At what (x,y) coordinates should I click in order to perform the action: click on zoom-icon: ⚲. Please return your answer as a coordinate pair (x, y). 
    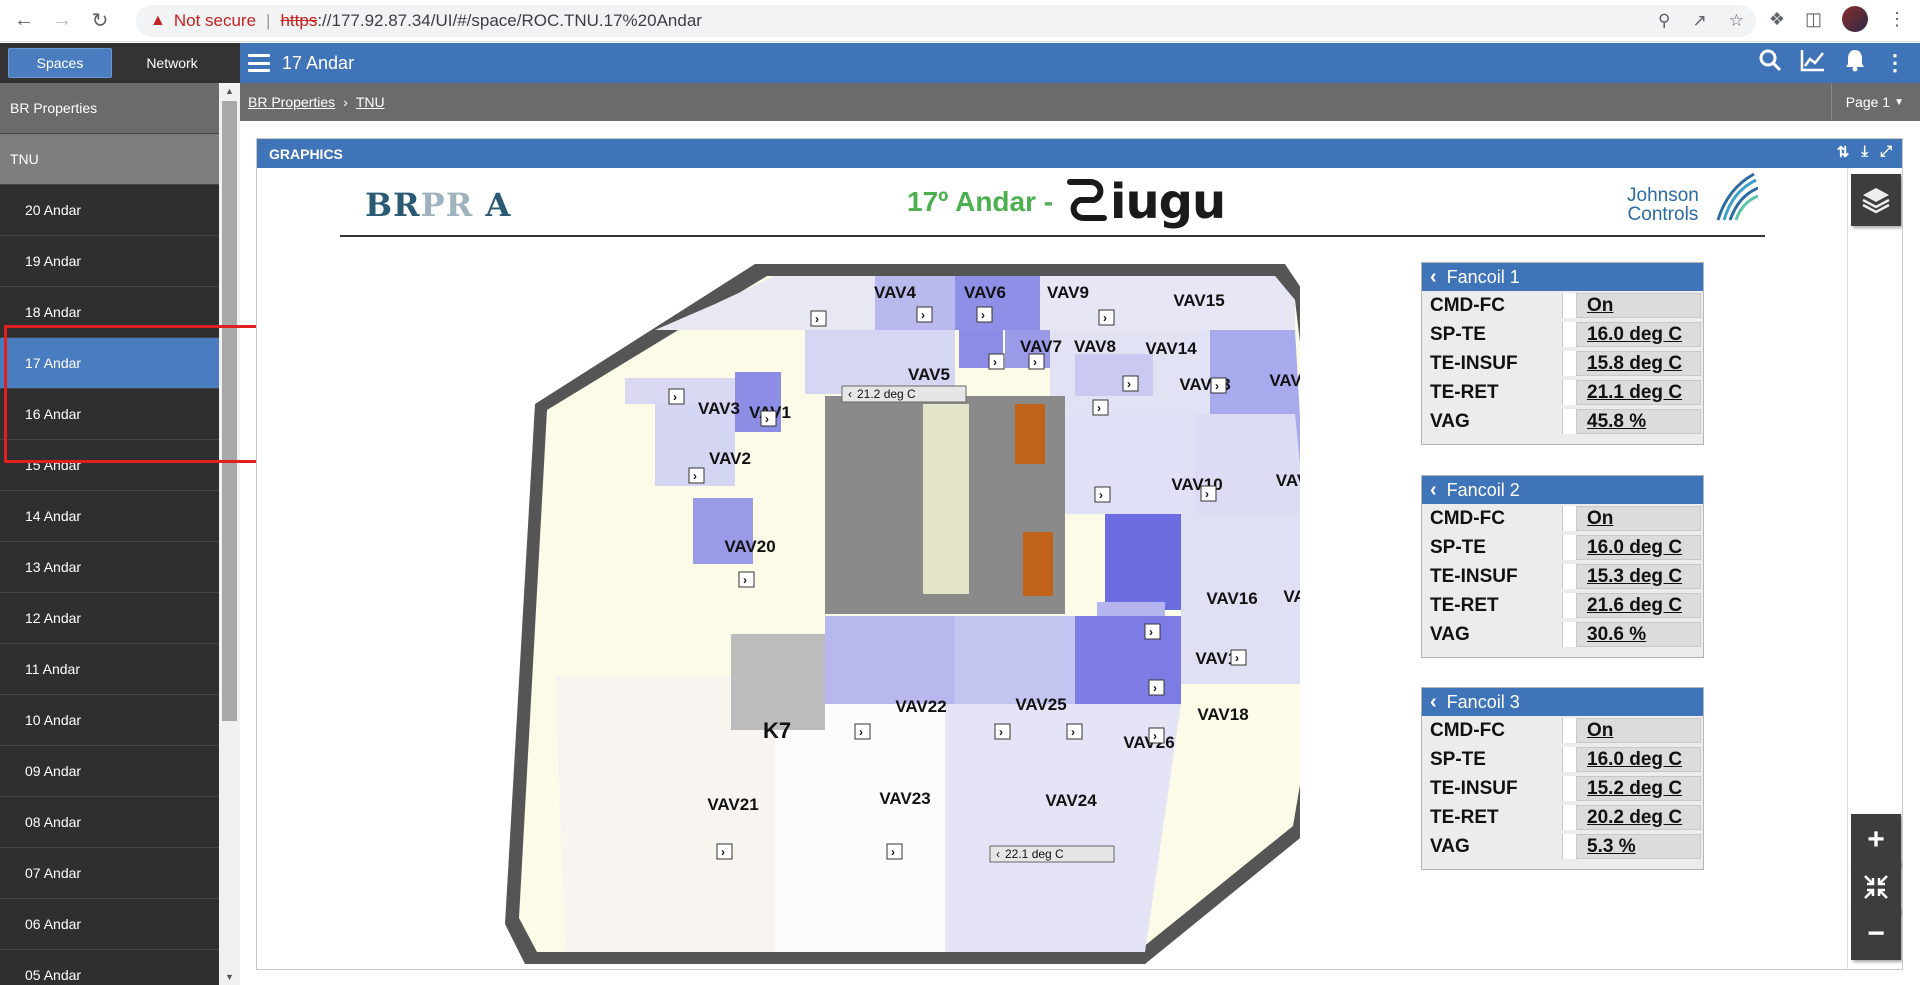
    Looking at the image, I should click on (1664, 21).